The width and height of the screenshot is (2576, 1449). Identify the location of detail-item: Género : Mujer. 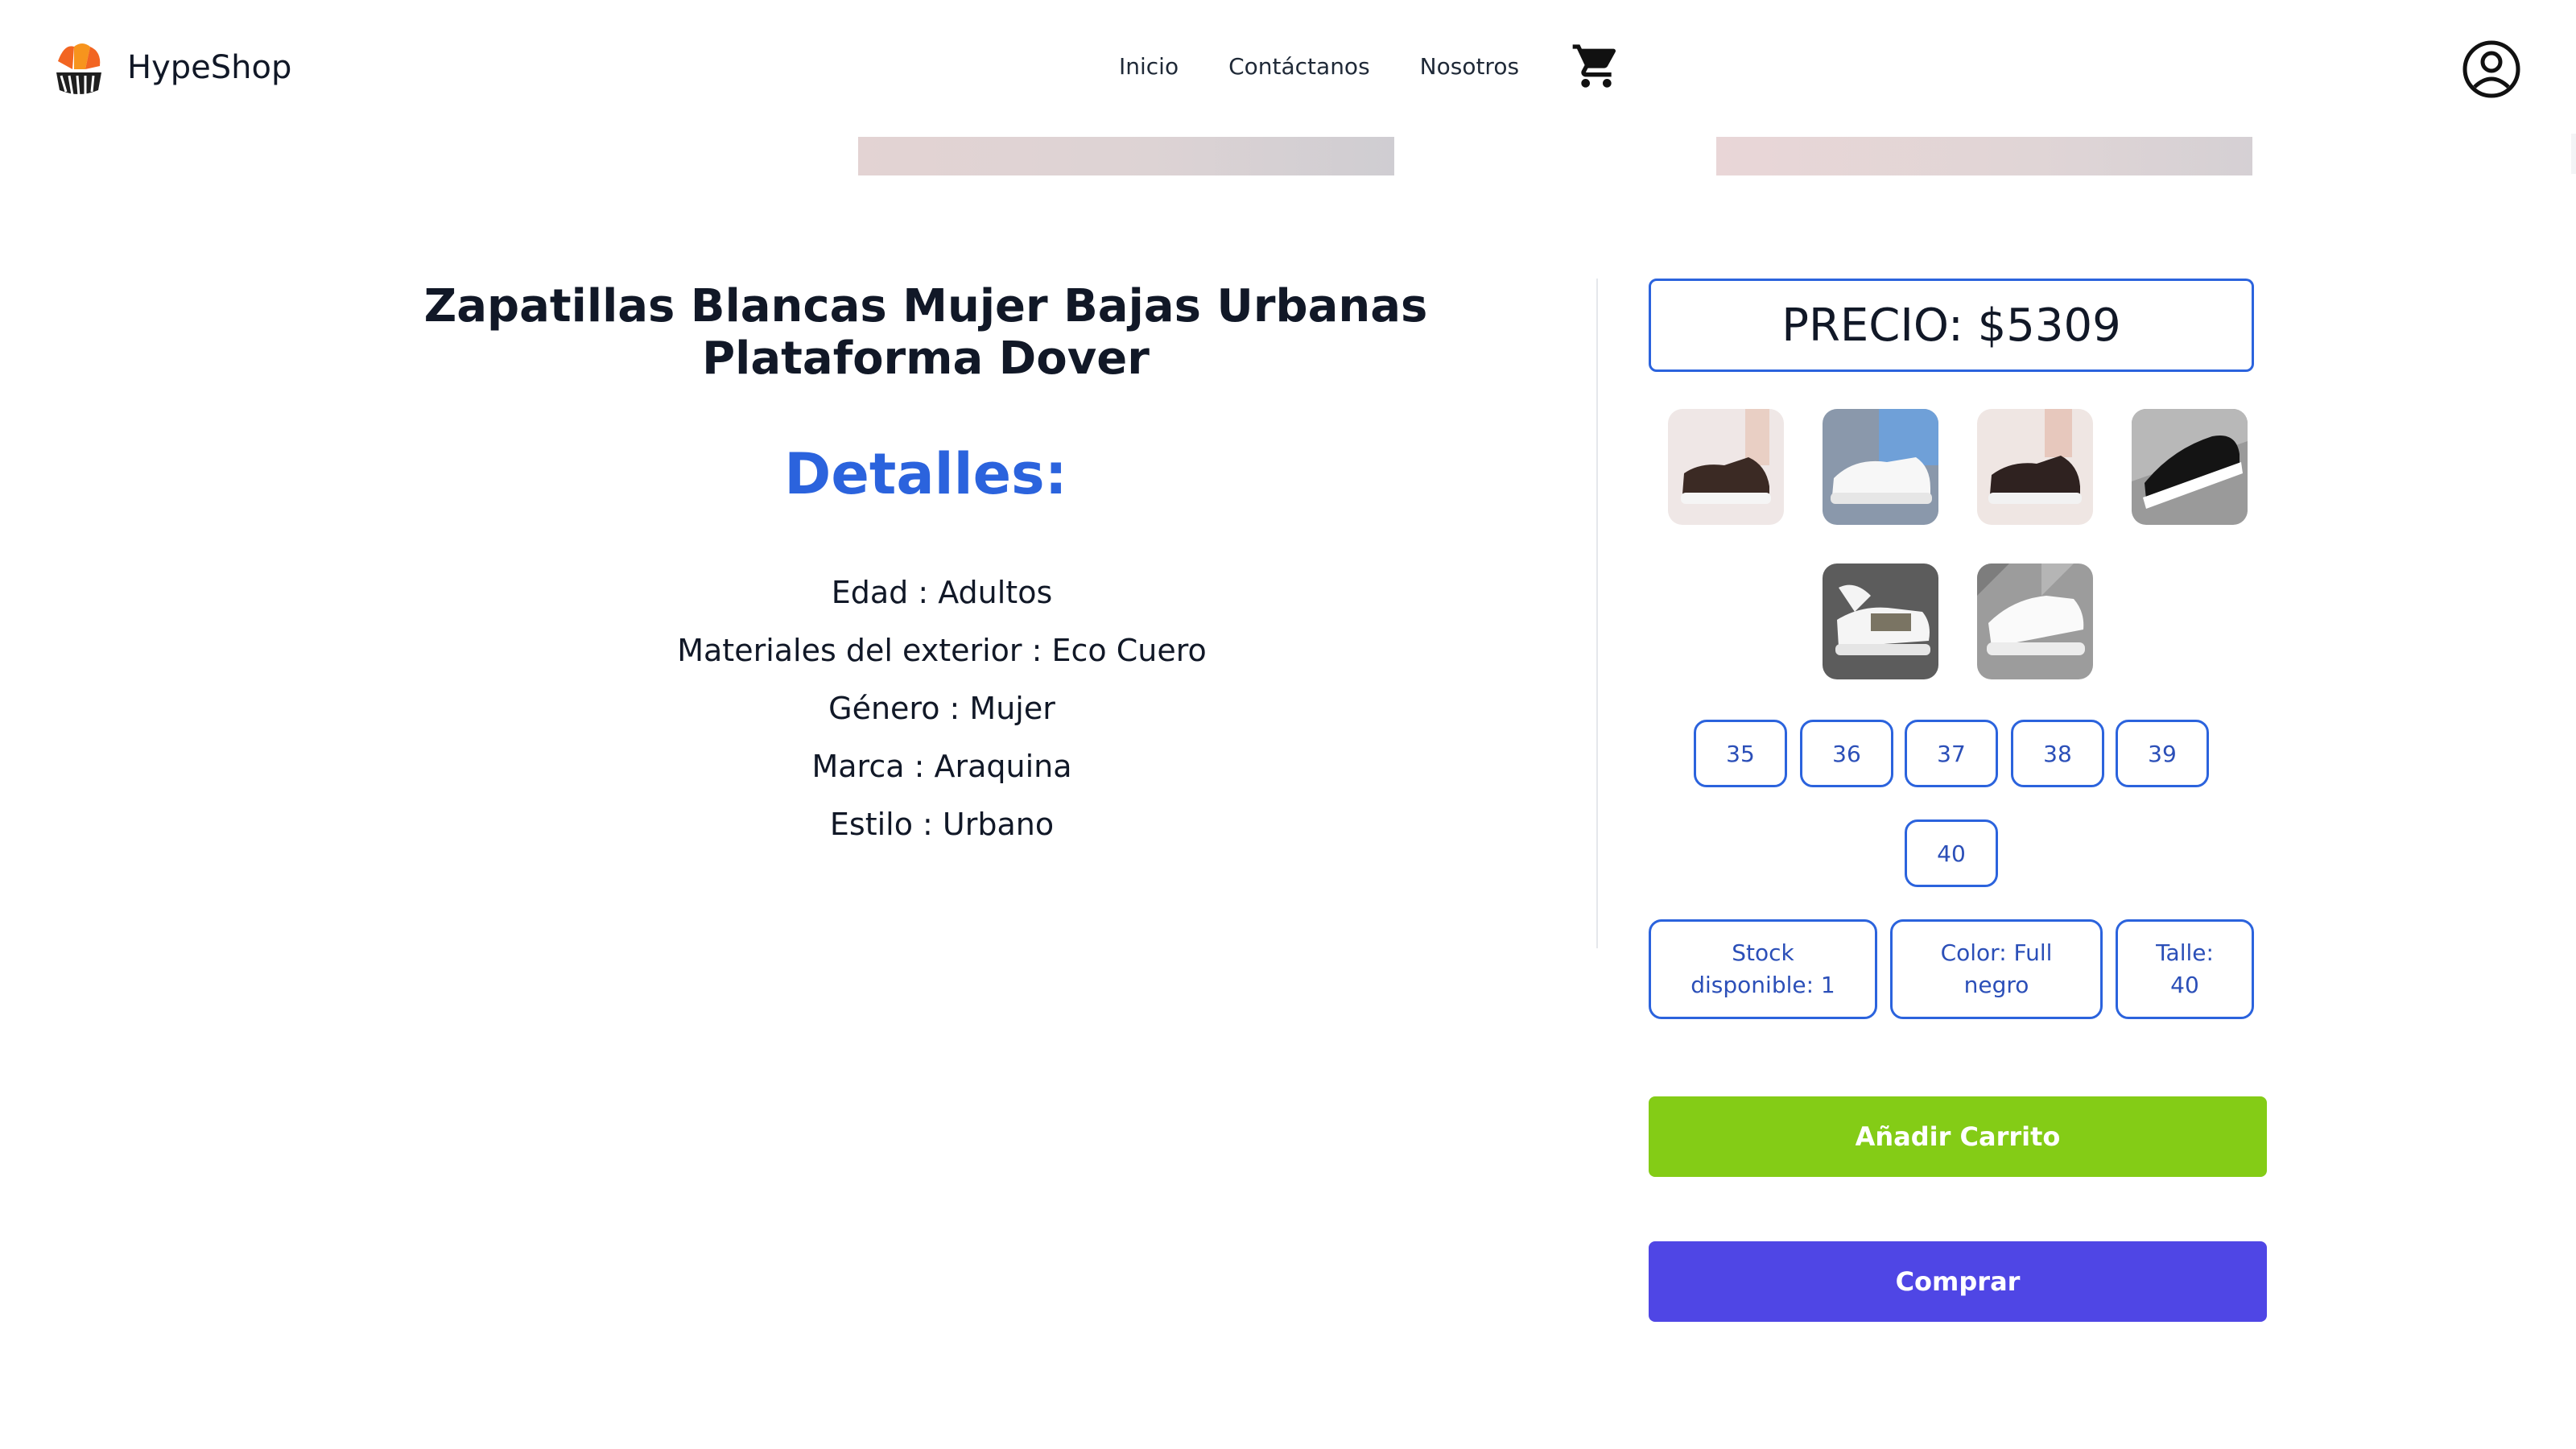
(941, 708).